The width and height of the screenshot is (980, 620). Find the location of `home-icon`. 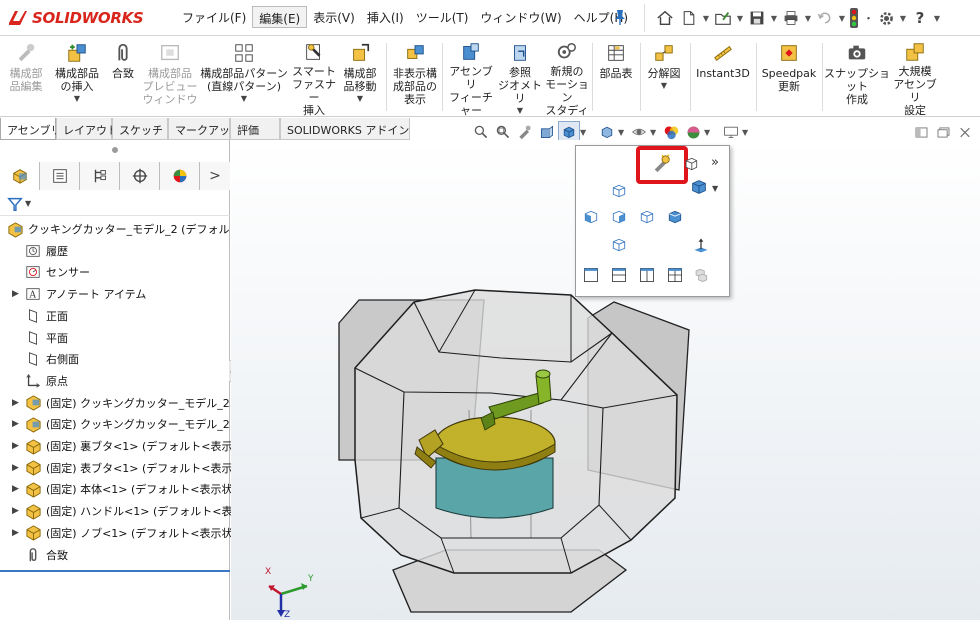

home-icon is located at coordinates (665, 18).